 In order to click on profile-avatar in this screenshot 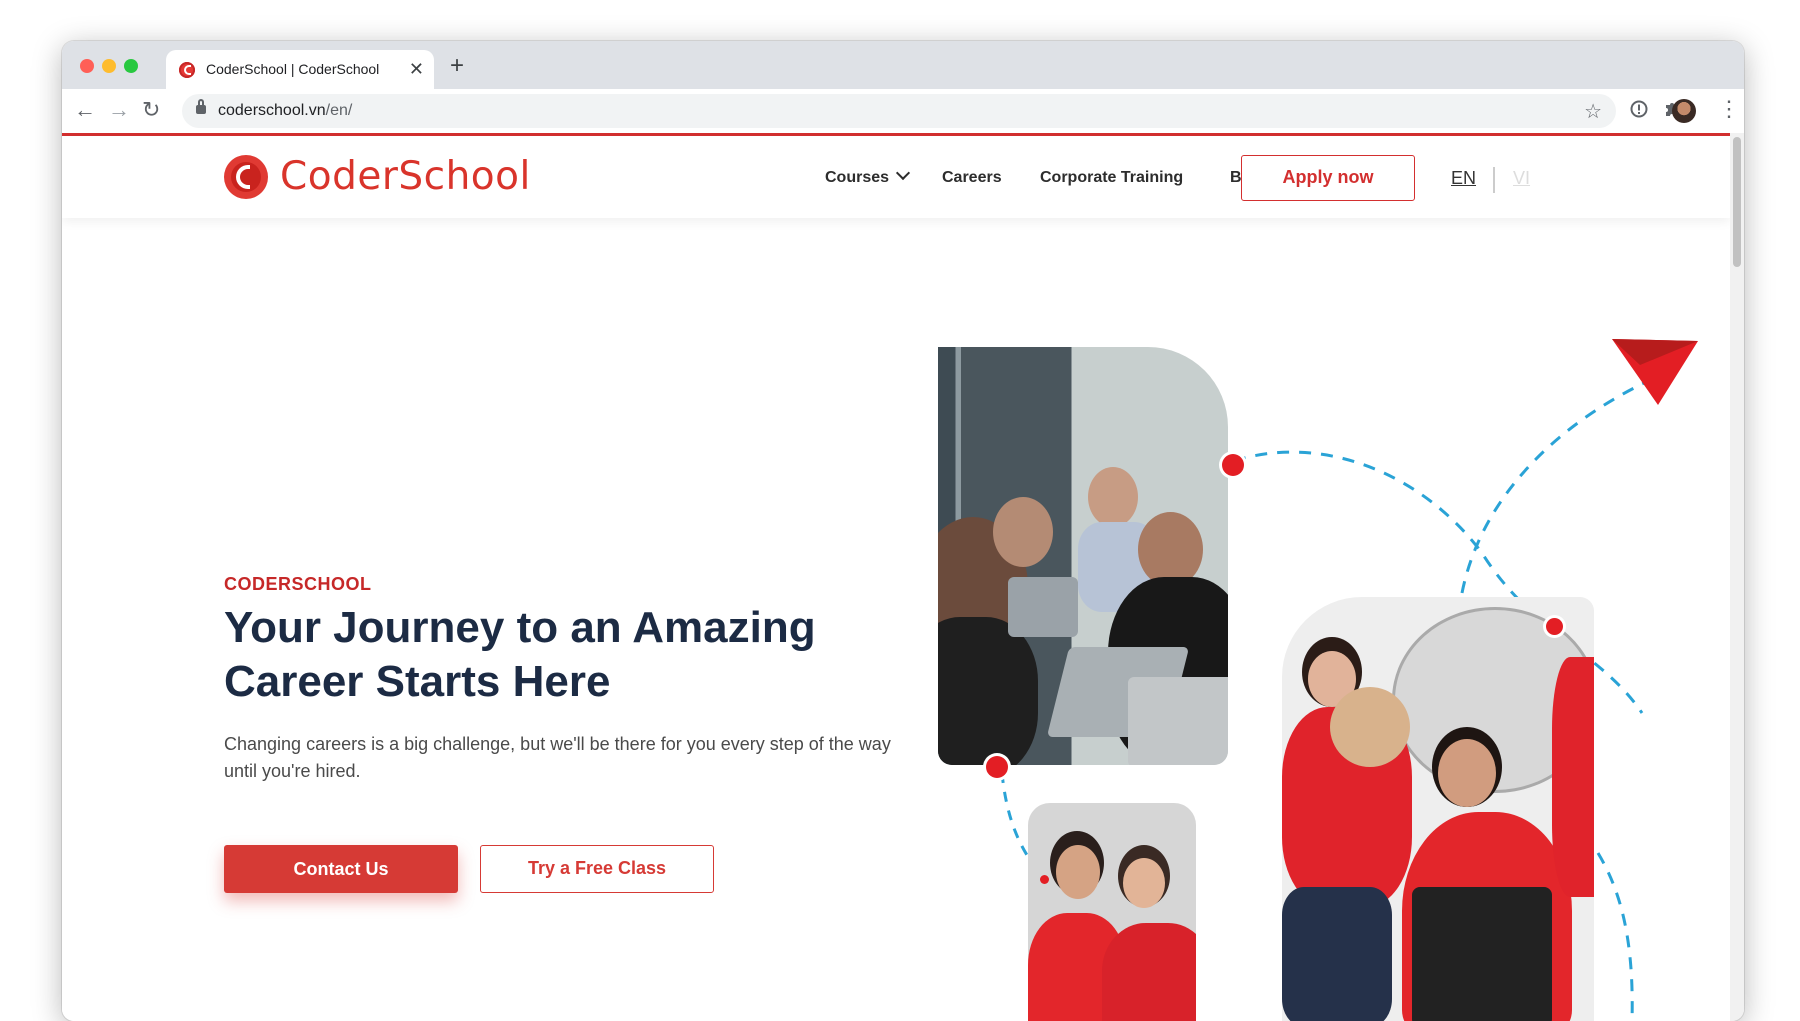, I will do `click(1684, 111)`.